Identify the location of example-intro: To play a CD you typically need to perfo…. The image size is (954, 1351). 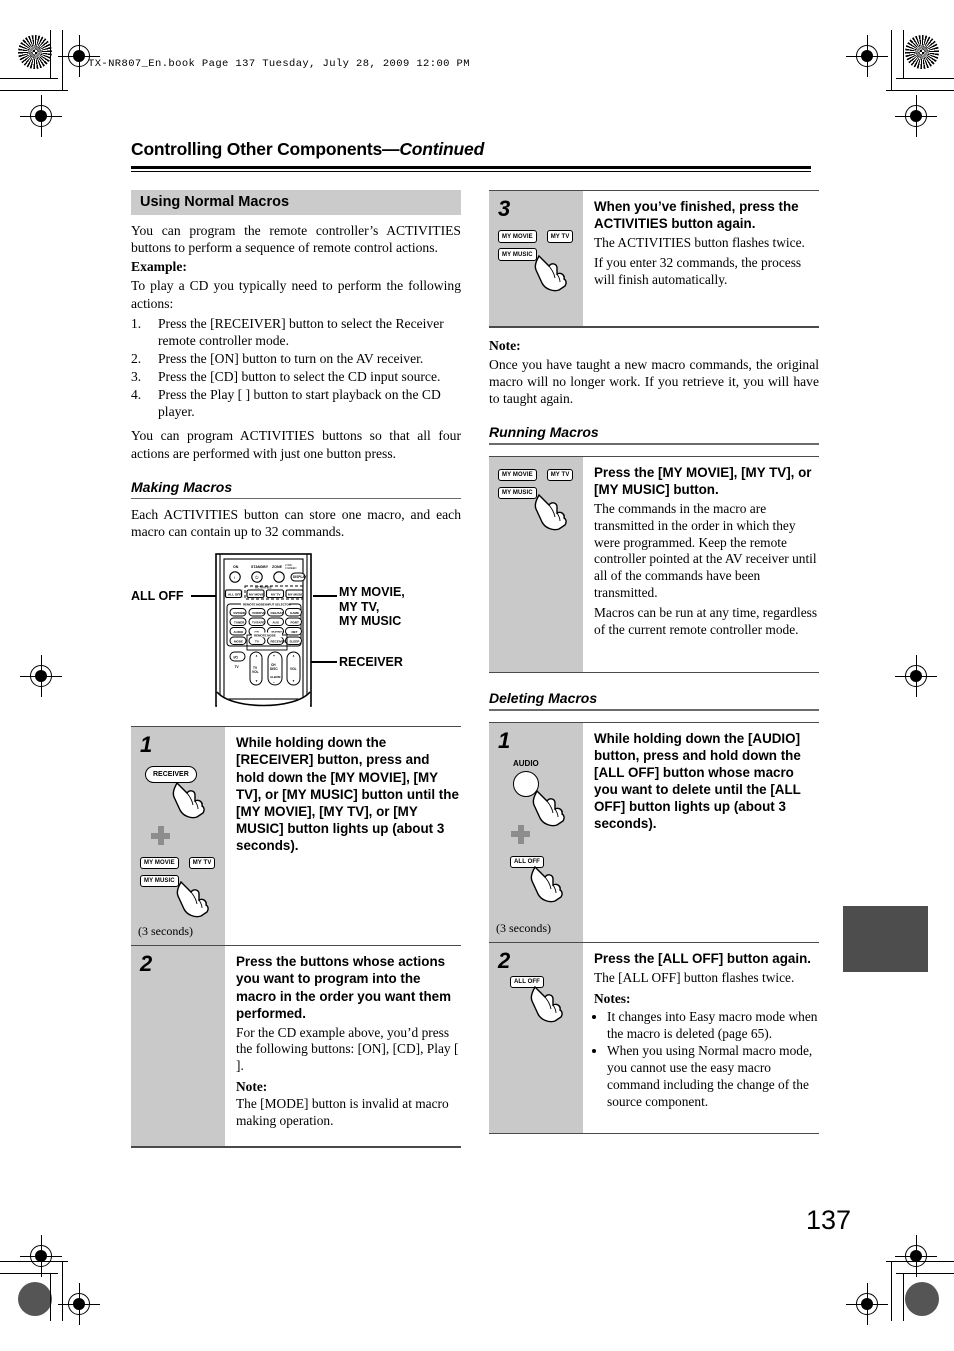
(296, 294).